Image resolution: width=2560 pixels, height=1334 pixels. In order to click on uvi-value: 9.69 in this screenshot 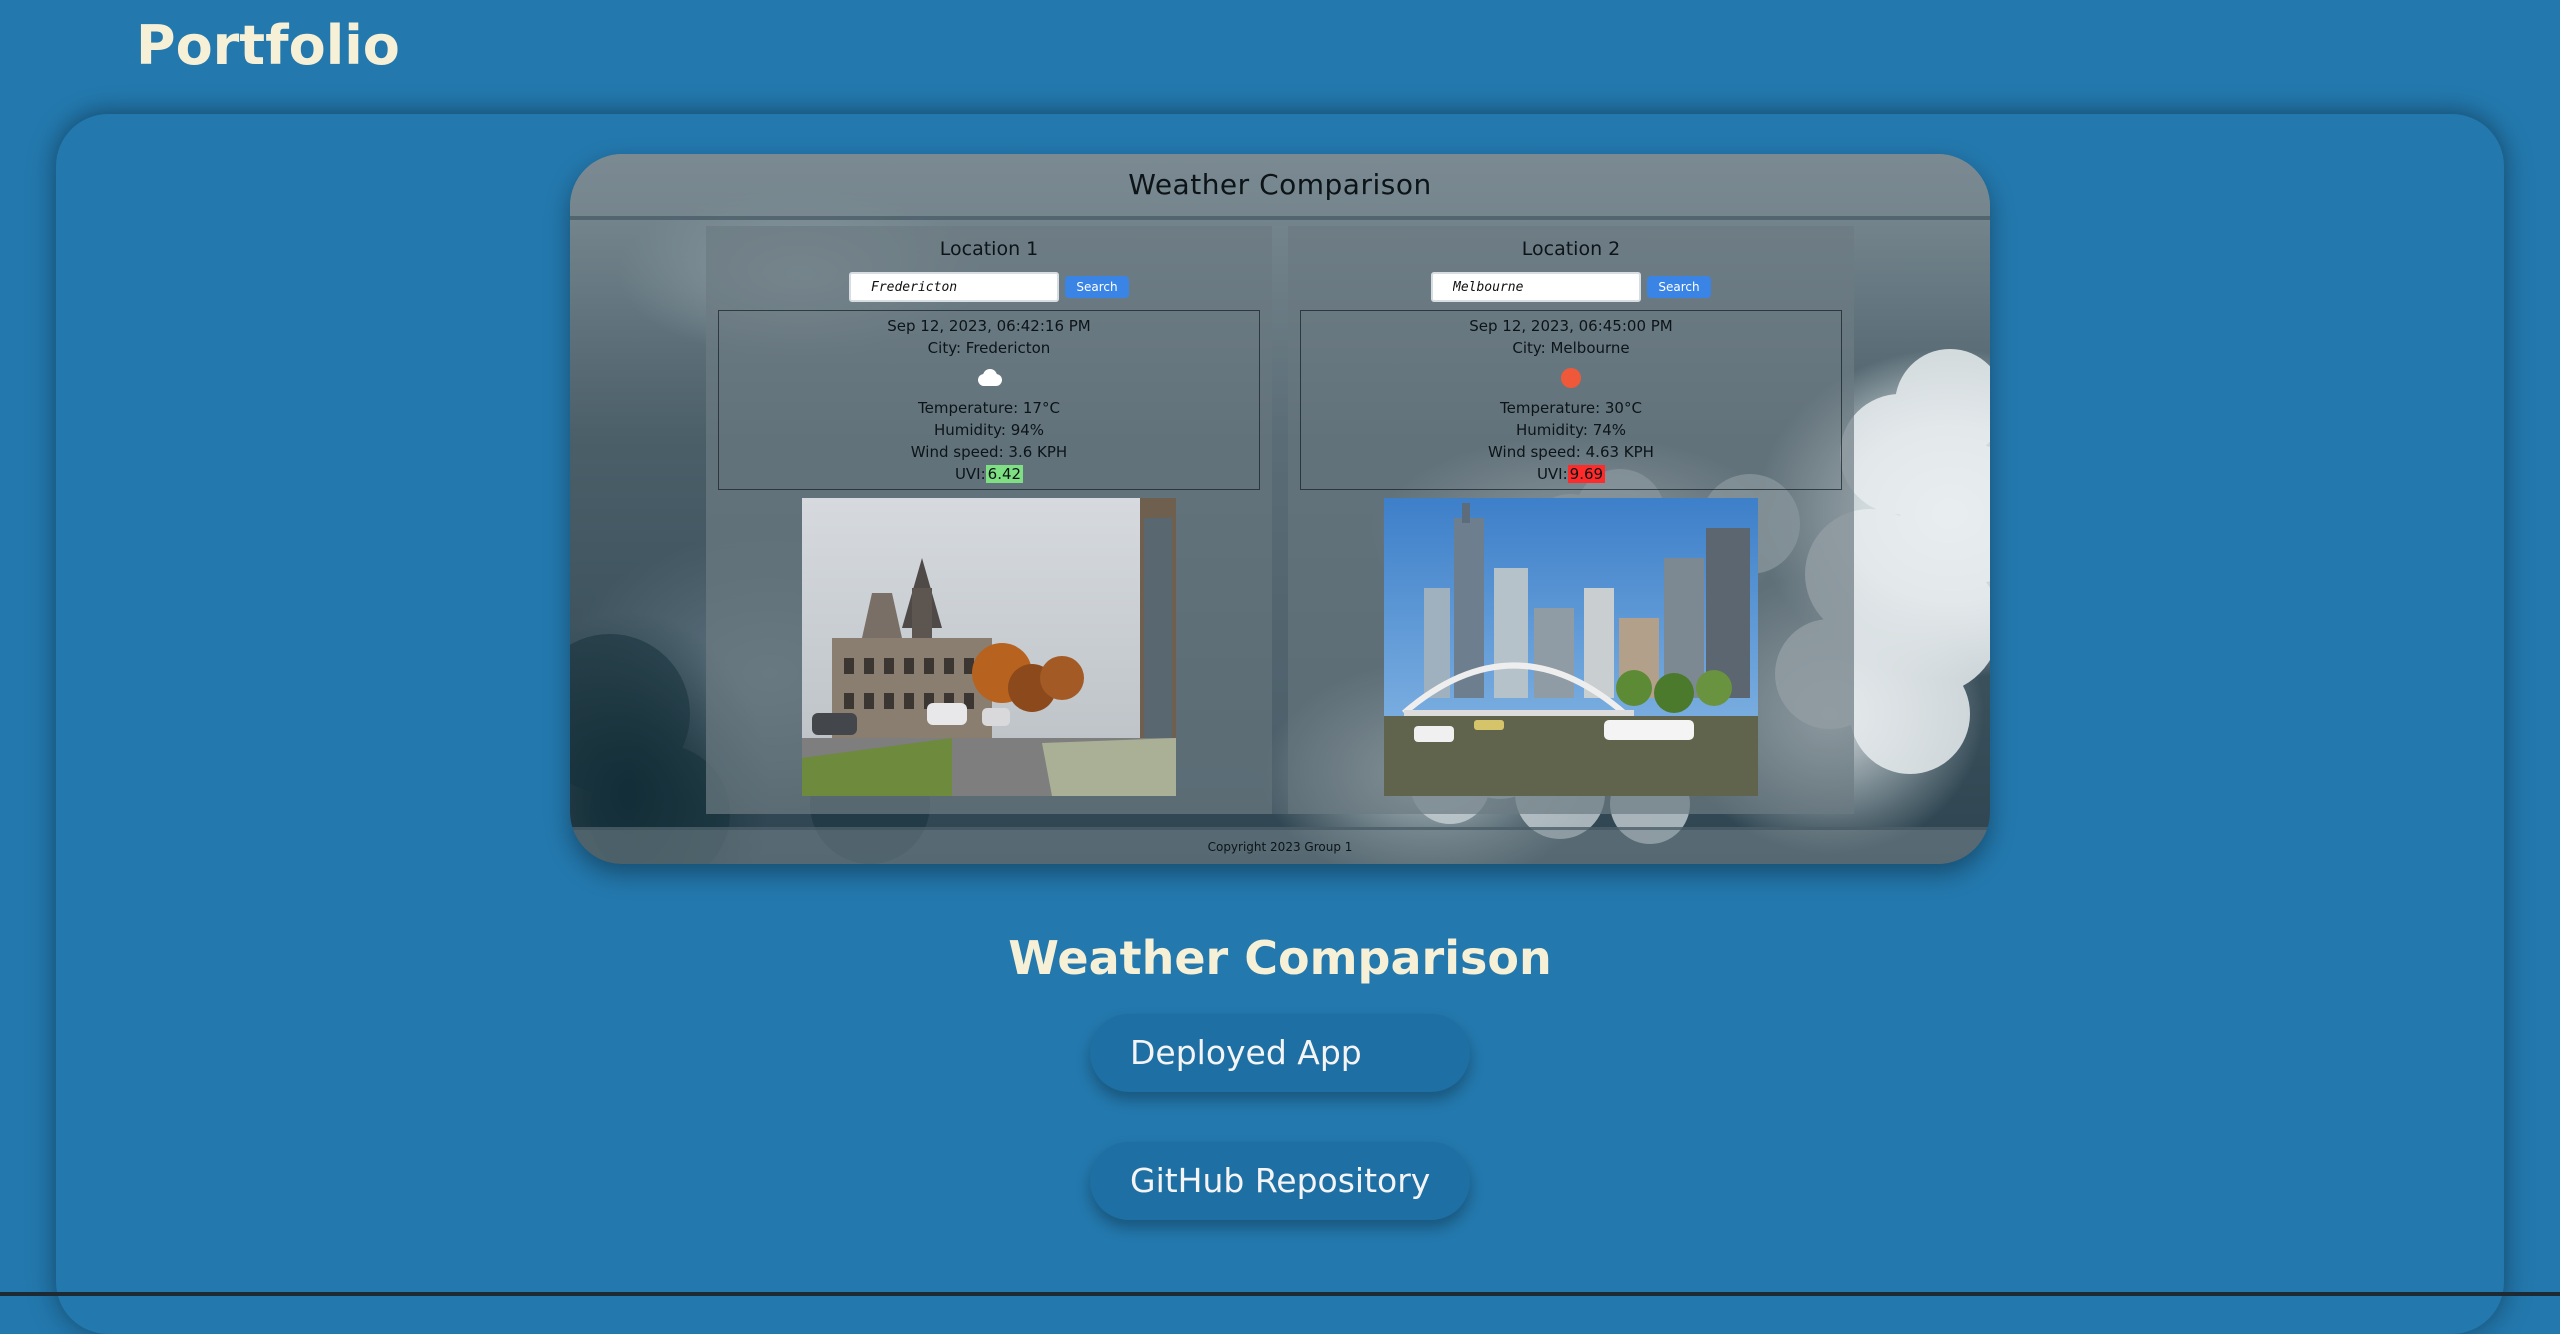, I will do `click(1586, 474)`.